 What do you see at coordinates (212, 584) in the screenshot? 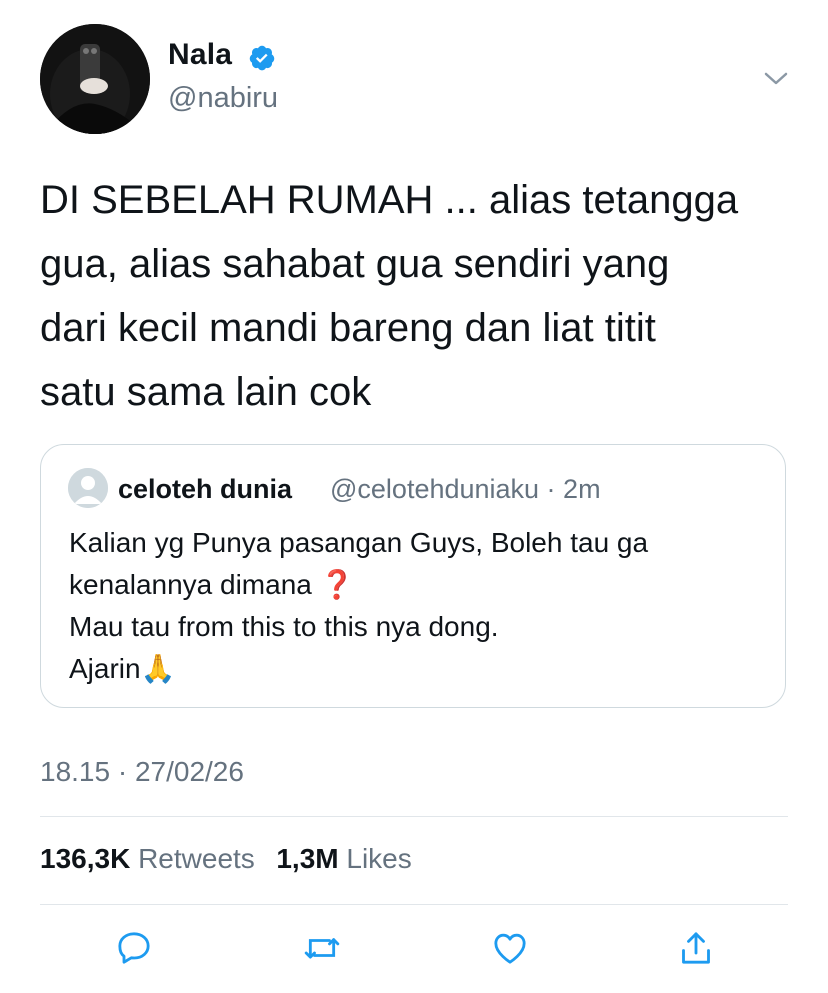
I see `quoted-line: kenalannya dimana ❓` at bounding box center [212, 584].